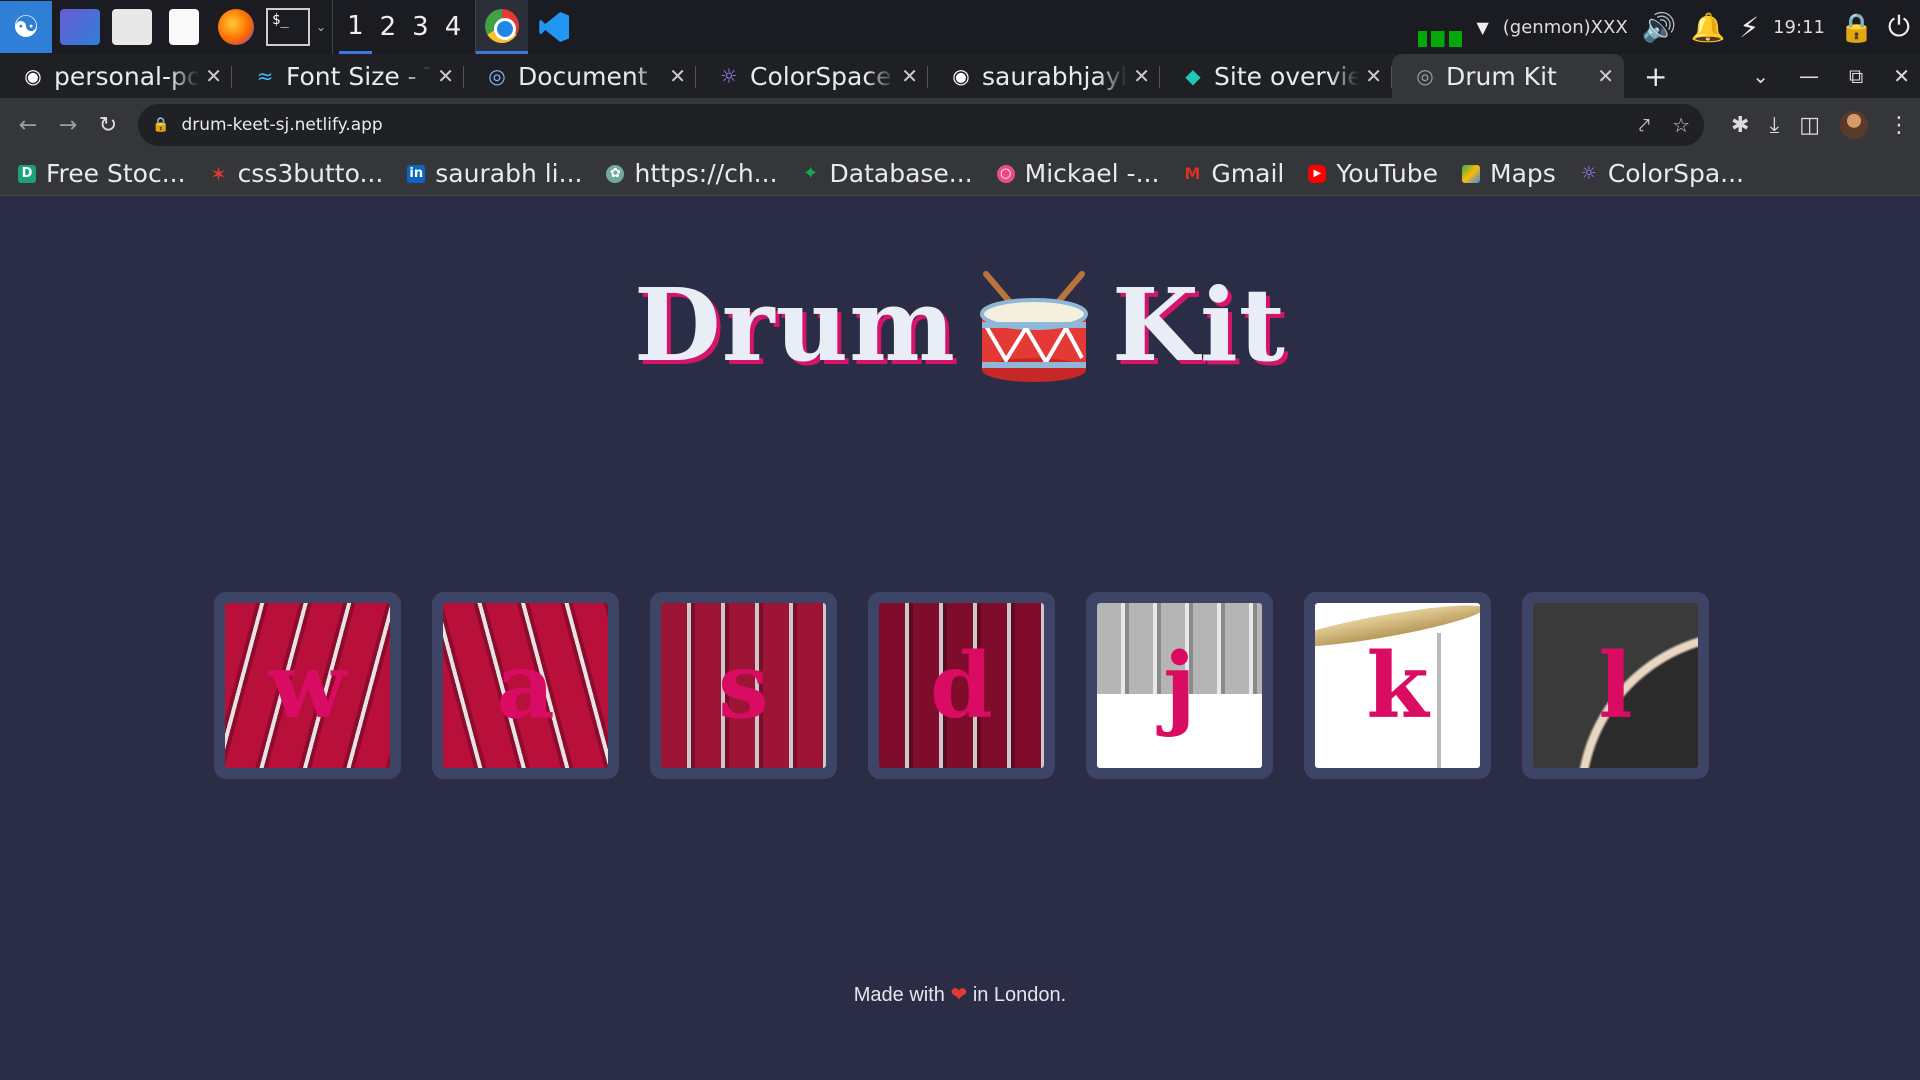 This screenshot has height=1080, width=1920. What do you see at coordinates (1899, 125) in the screenshot?
I see `kebab-menu-icon: ⋮` at bounding box center [1899, 125].